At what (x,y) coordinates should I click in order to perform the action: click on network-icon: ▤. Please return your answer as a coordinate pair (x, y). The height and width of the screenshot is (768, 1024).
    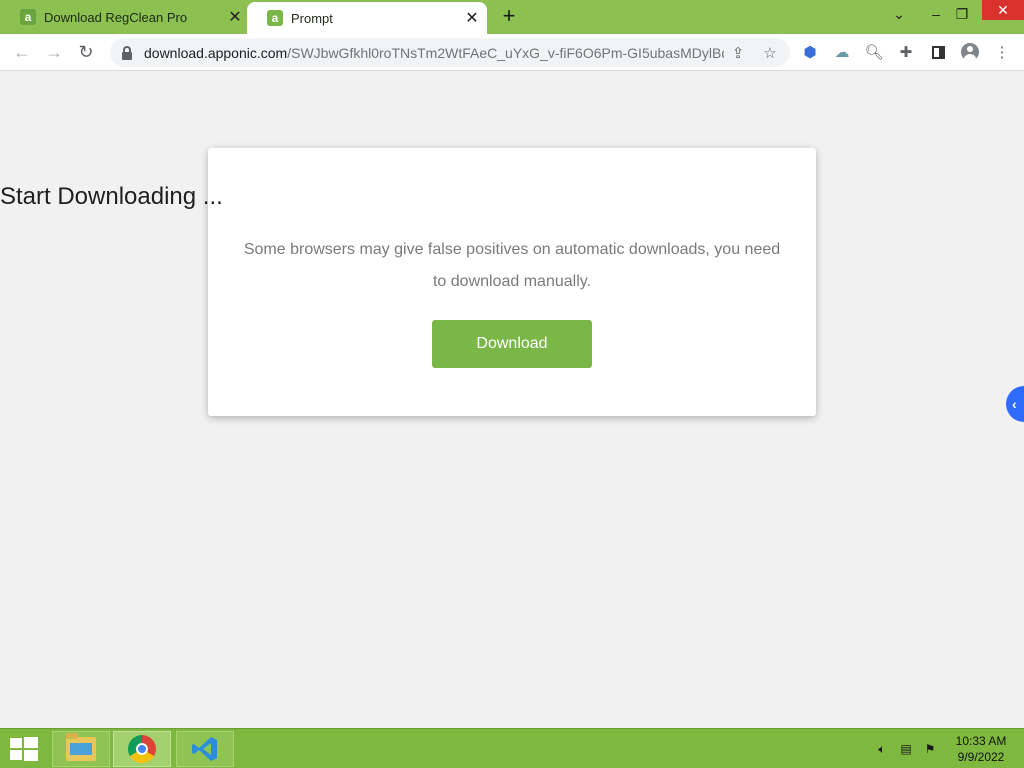
    Looking at the image, I should click on (906, 749).